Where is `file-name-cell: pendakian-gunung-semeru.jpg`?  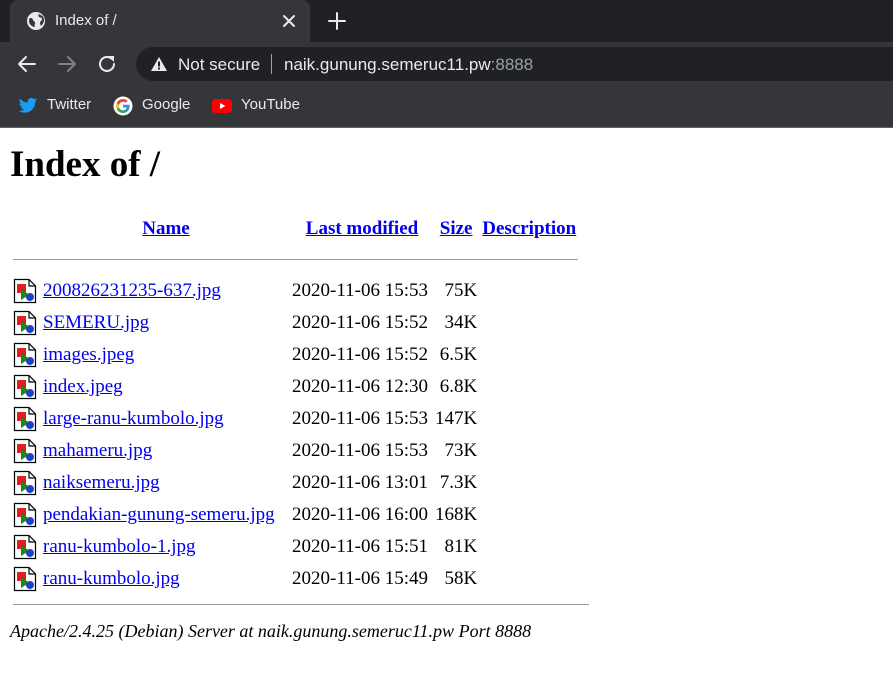
file-name-cell: pendakian-gunung-semeru.jpg is located at coordinates (166, 515).